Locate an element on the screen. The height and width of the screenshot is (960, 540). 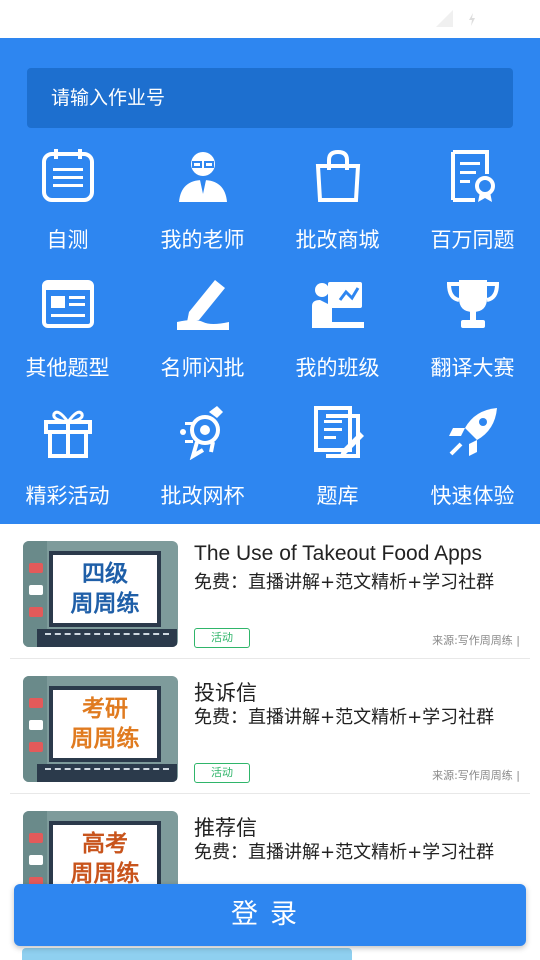
thumbnail-caption: 四级 周周练 is located at coordinates (105, 589).